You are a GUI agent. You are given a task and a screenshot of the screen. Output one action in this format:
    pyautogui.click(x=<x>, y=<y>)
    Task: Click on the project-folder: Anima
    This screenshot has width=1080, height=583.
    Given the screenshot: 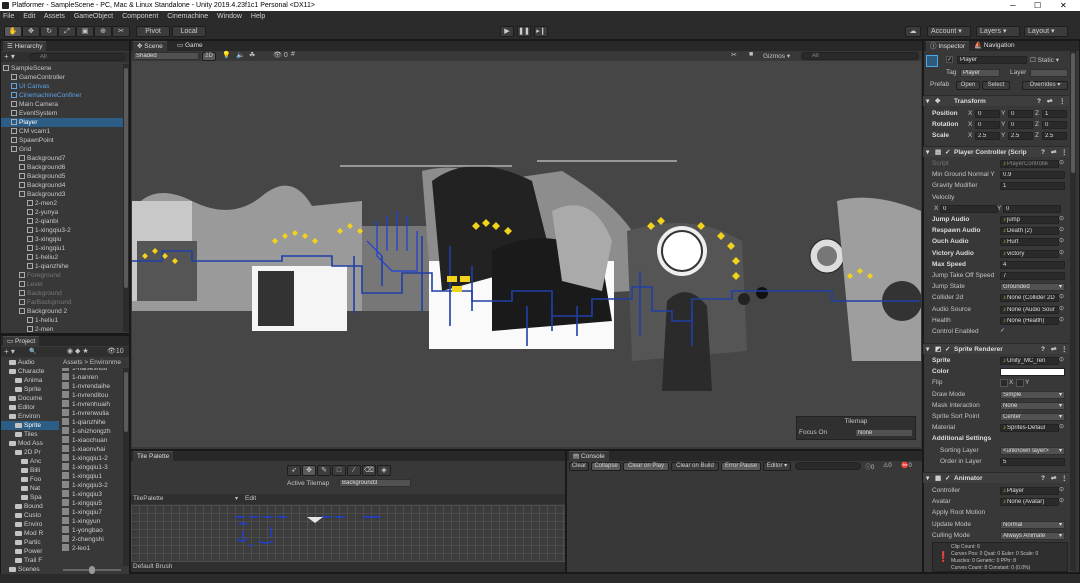 What is the action you would take?
    pyautogui.click(x=30, y=380)
    